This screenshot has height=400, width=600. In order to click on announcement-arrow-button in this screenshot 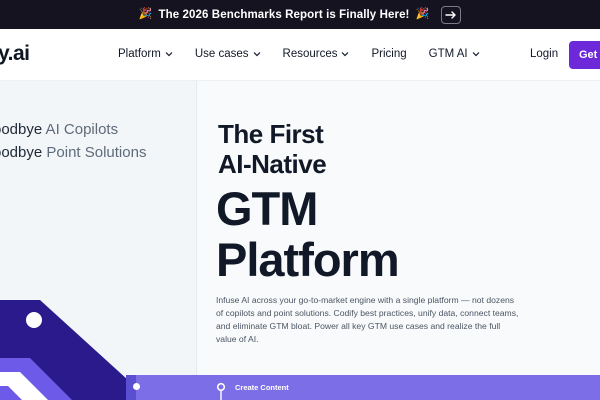, I will do `click(451, 14)`.